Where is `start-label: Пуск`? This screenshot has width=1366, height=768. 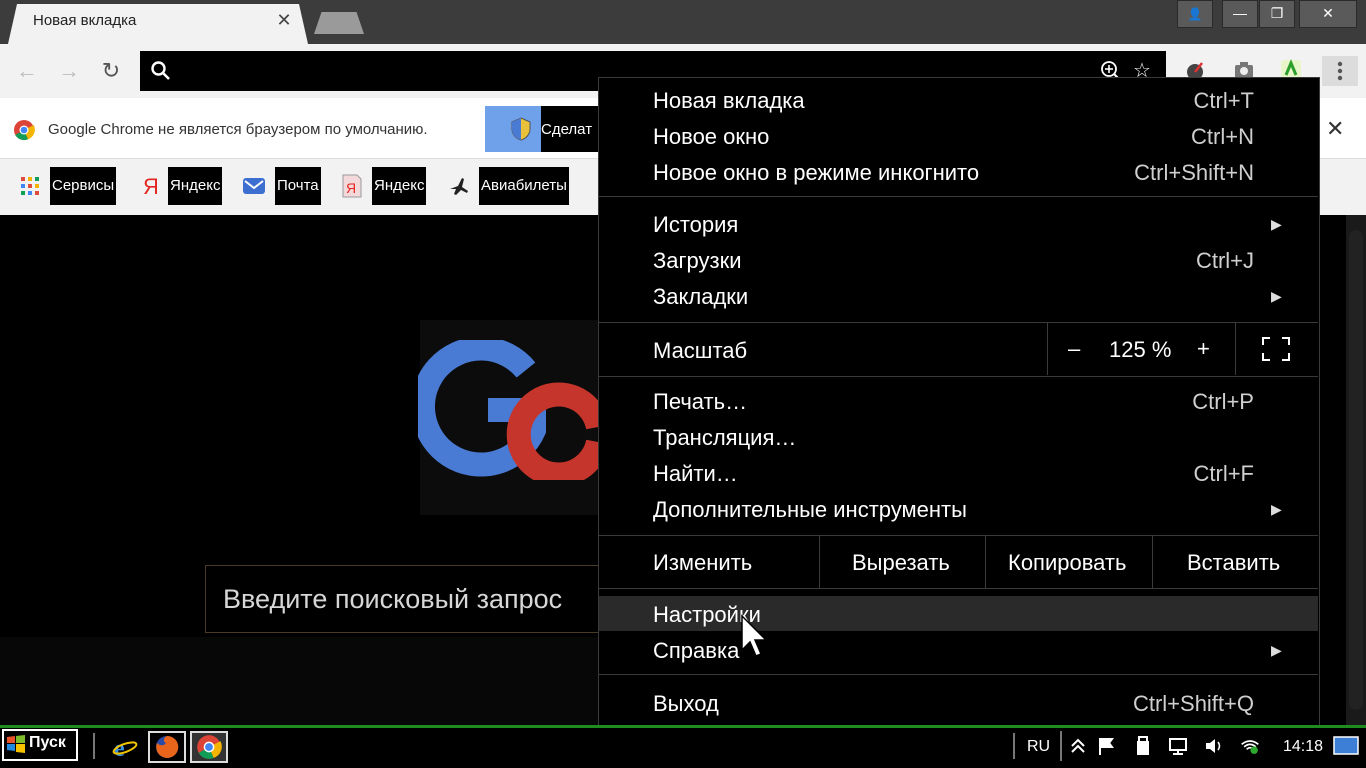
start-label: Пуск is located at coordinates (47, 742).